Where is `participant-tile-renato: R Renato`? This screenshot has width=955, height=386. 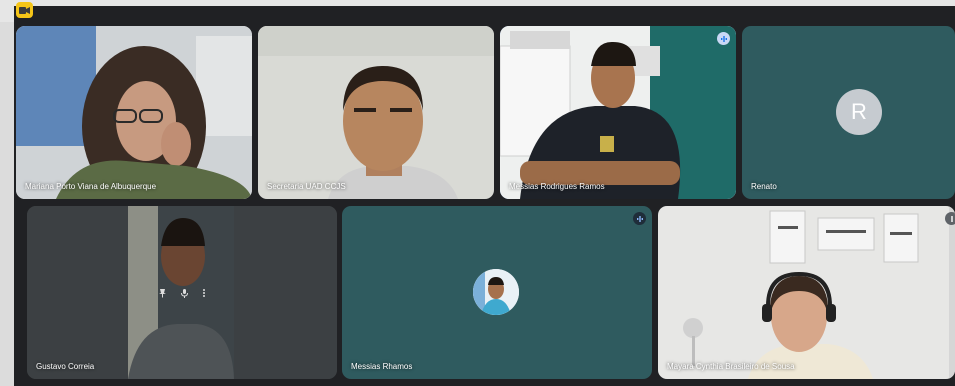
participant-tile-renato: R Renato is located at coordinates (848, 112).